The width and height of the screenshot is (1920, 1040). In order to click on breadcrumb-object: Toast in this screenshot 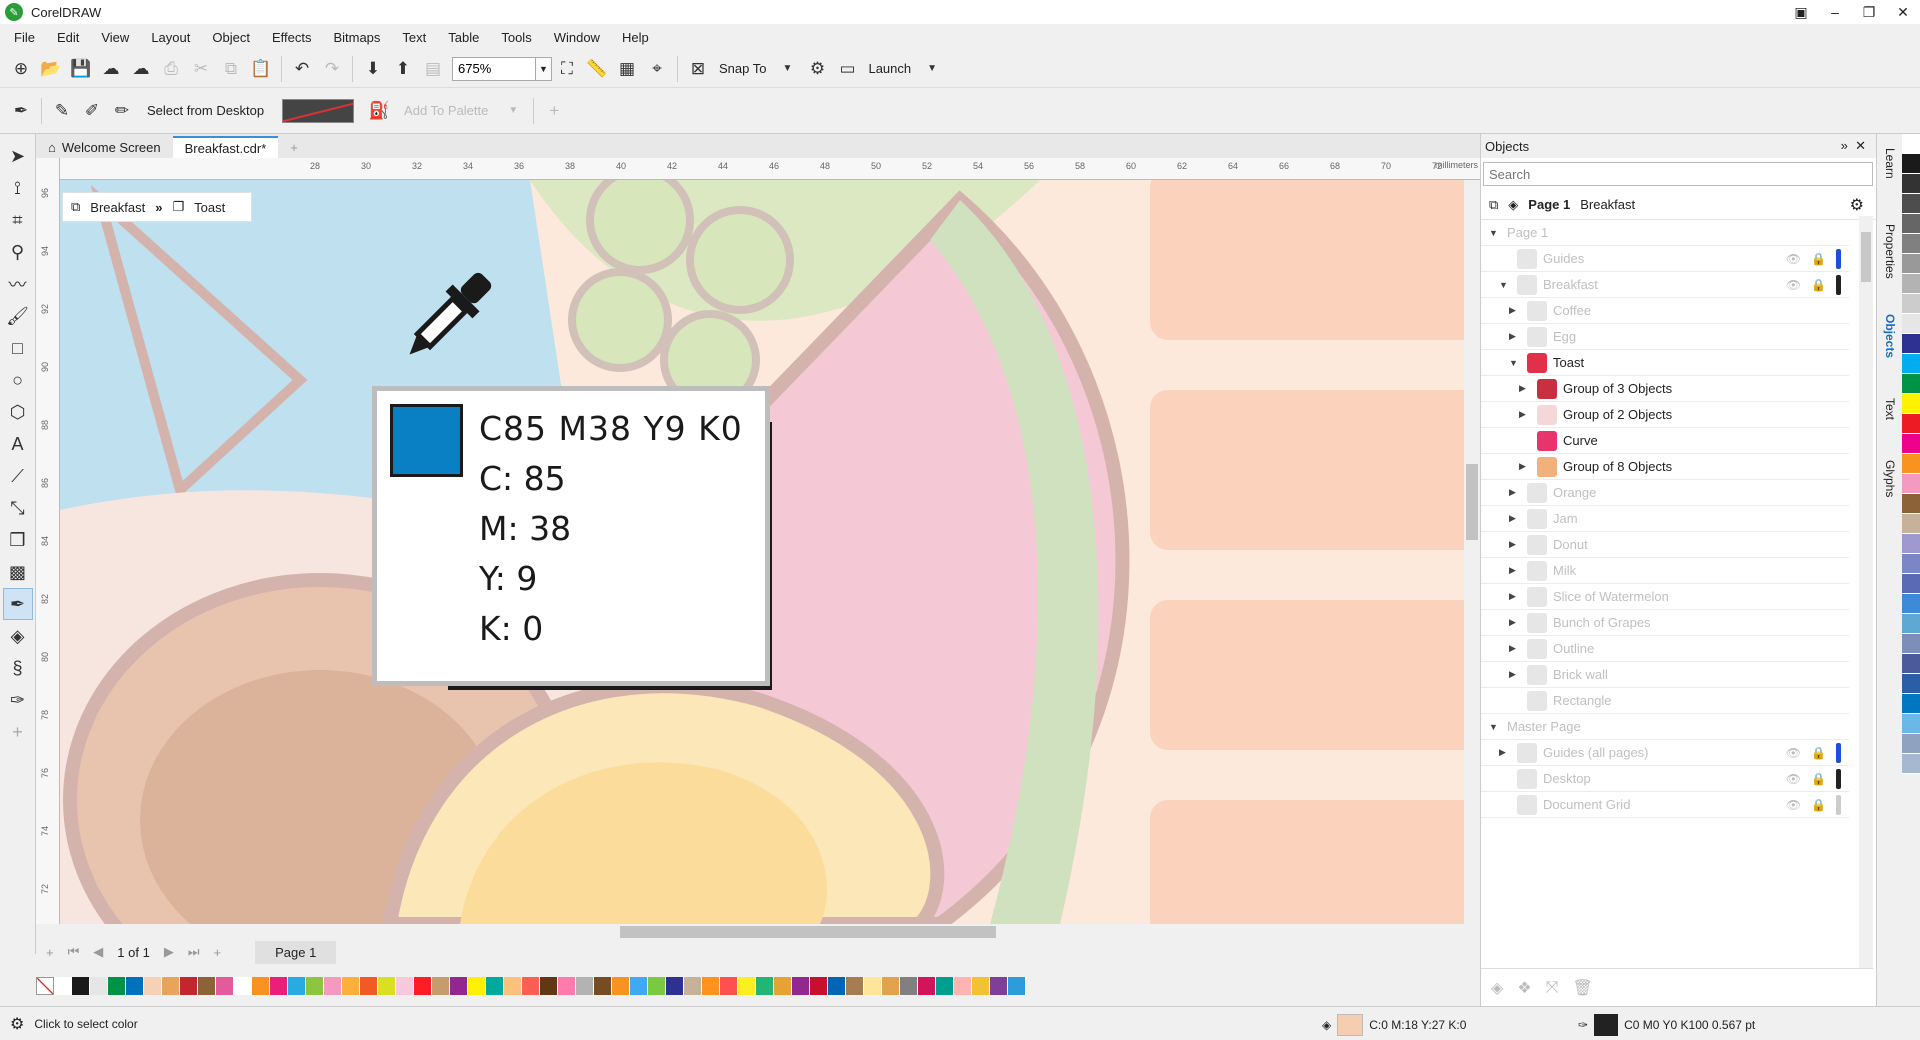, I will do `click(209, 207)`.